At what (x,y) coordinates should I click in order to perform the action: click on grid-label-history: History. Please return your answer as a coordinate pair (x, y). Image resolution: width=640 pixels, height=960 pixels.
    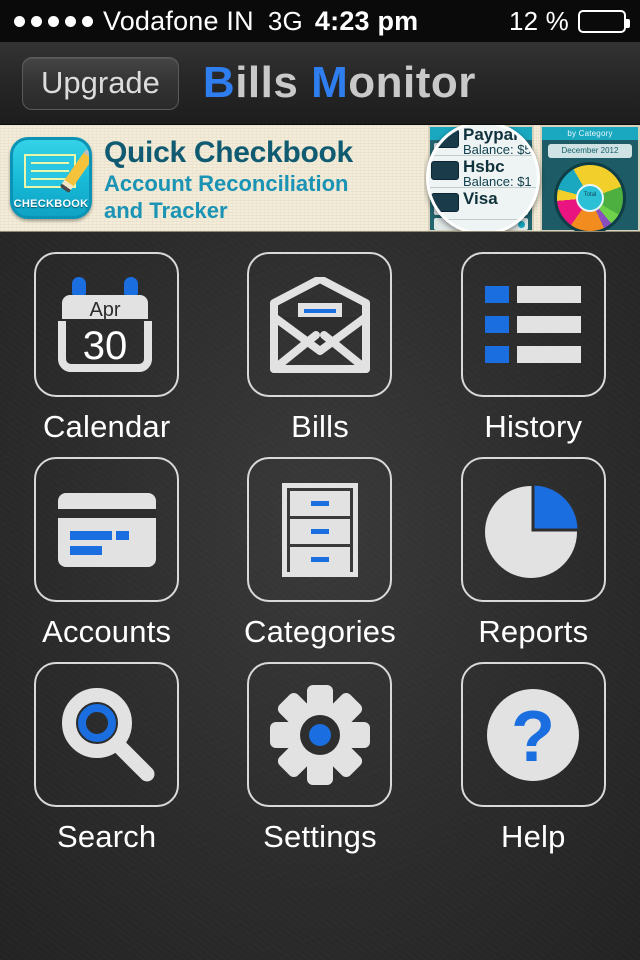
    Looking at the image, I should click on (533, 426).